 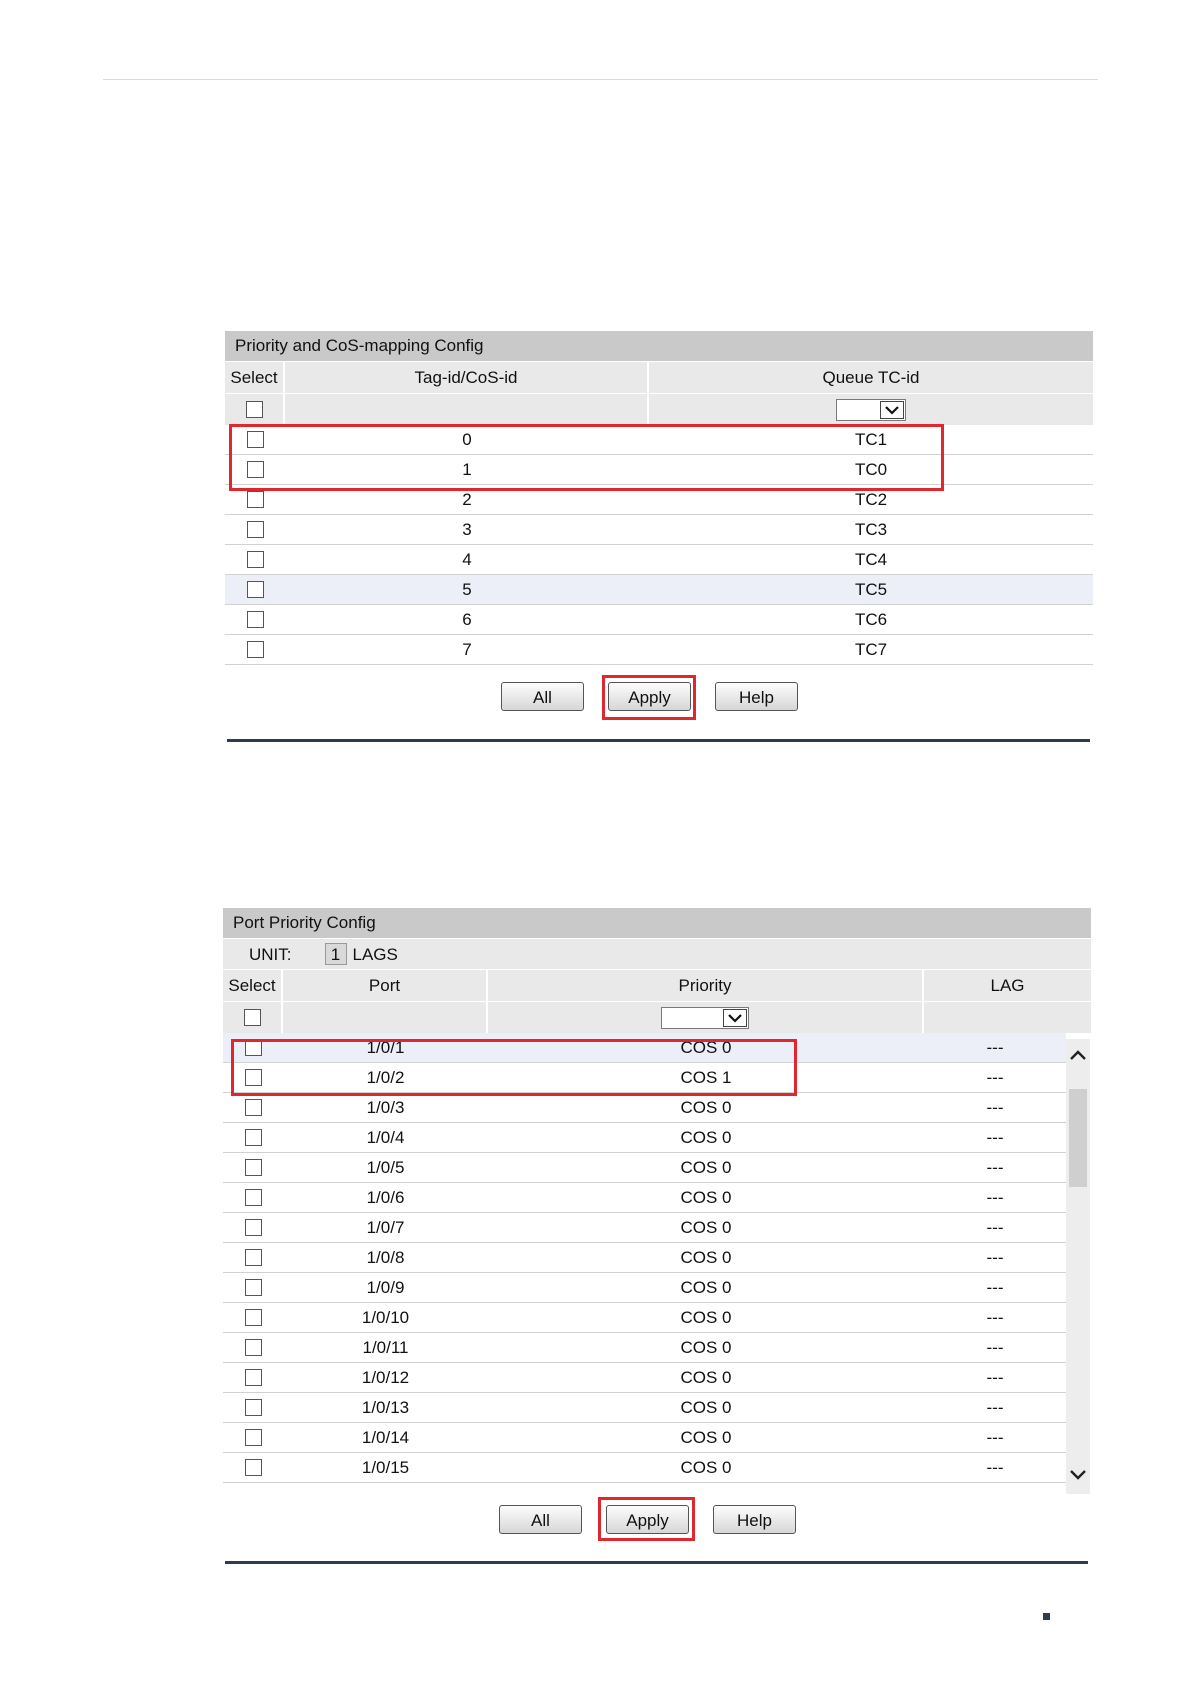 I want to click on table-row: 6 TC6, so click(x=659, y=620).